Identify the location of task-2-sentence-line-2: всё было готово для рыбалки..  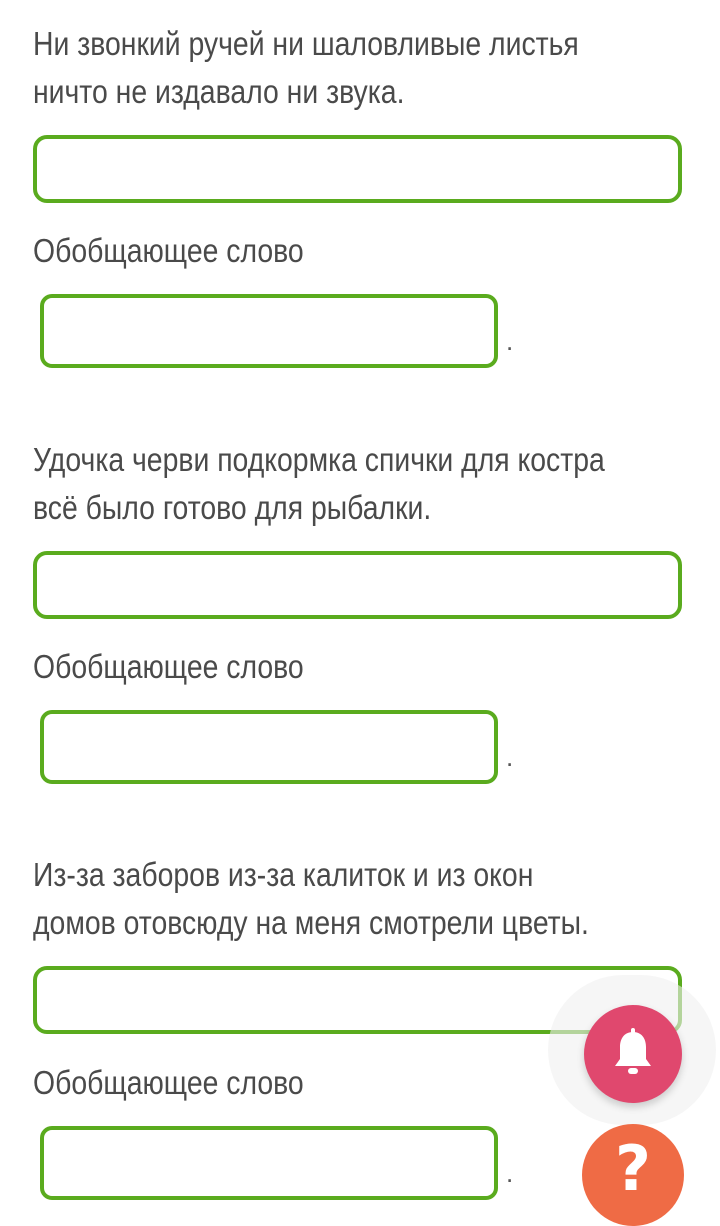
(232, 507).